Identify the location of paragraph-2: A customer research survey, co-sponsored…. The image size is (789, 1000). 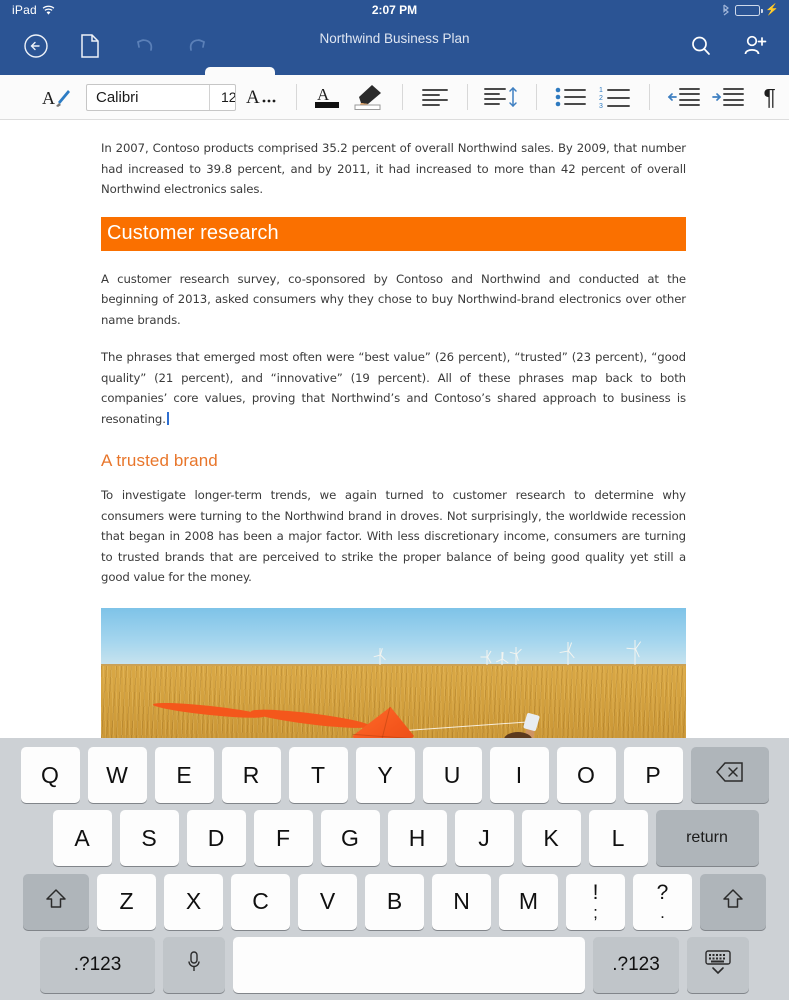
(393, 299).